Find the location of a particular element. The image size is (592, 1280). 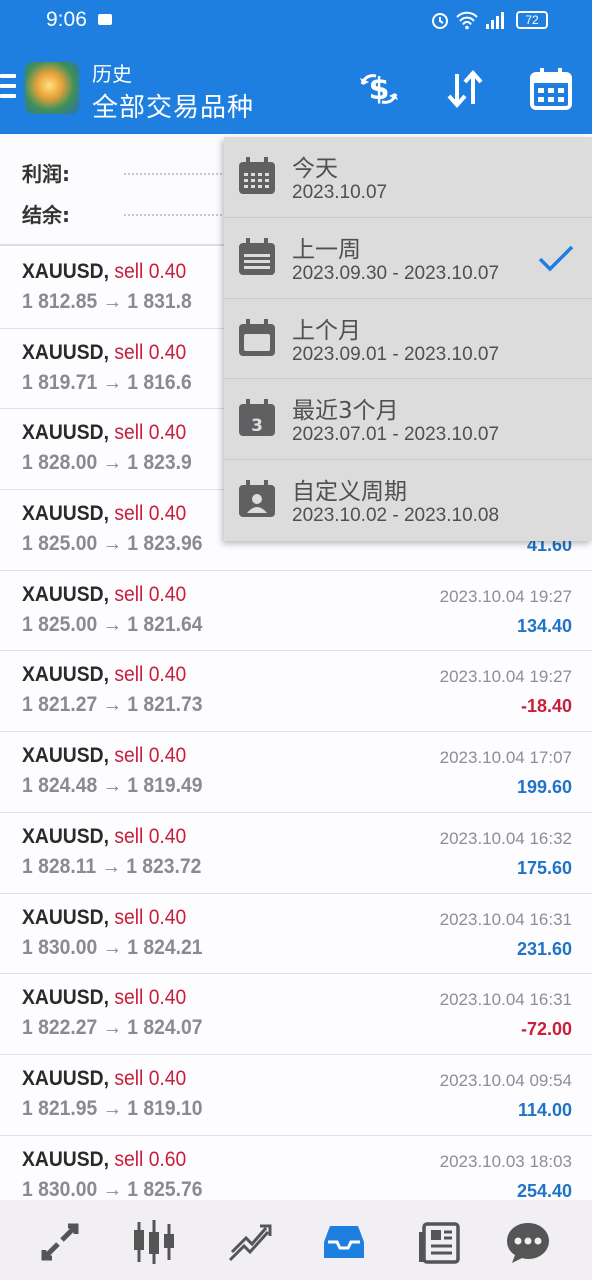

signal-icon is located at coordinates (495, 20).